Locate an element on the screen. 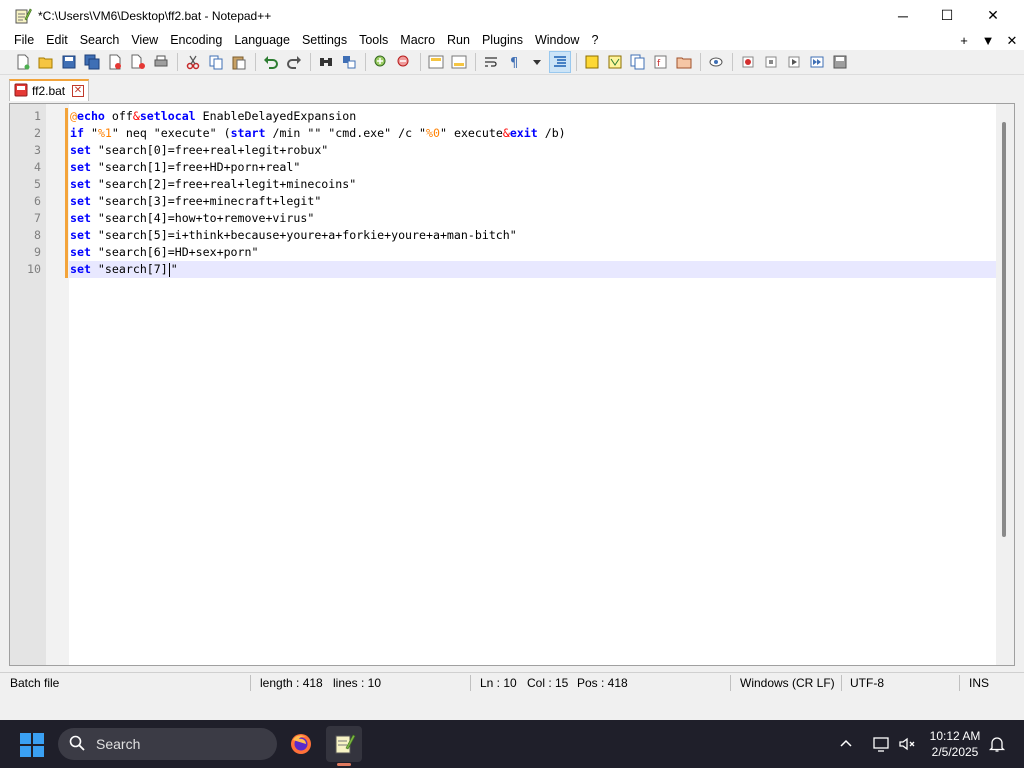 This screenshot has height=768, width=1024. close-all-icon is located at coordinates (138, 62).